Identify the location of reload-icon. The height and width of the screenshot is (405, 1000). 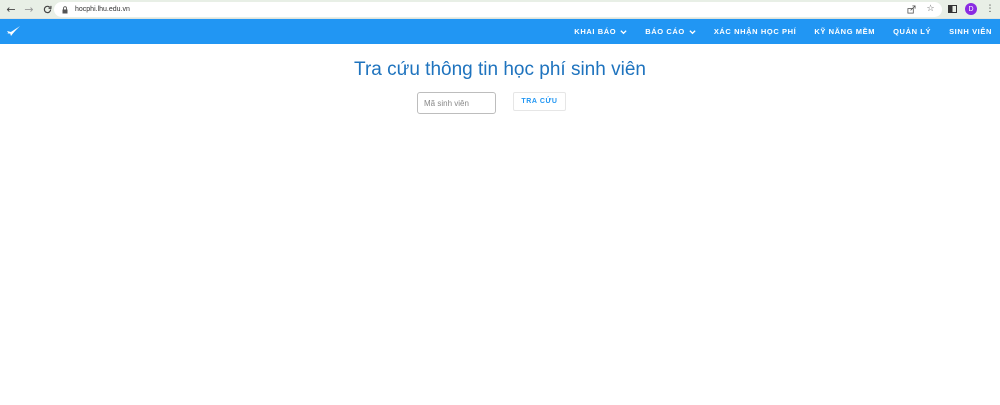
(47, 9).